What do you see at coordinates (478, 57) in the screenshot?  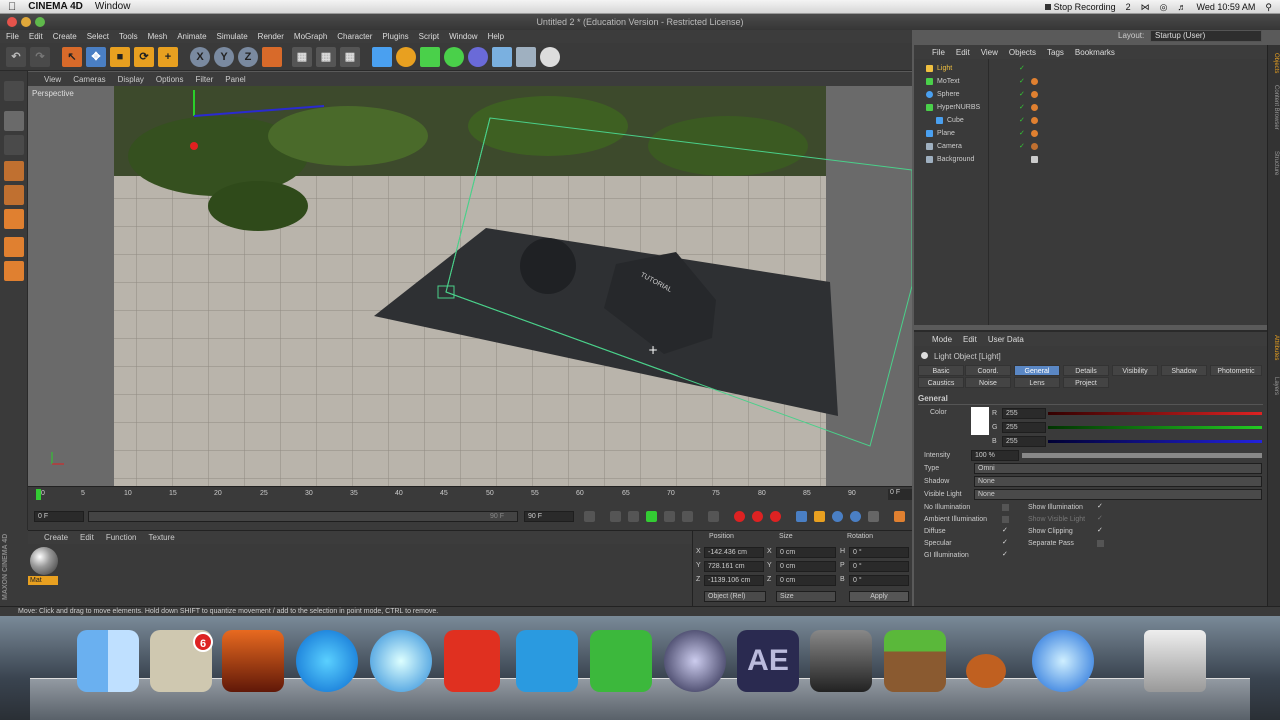 I see `deformer-icon` at bounding box center [478, 57].